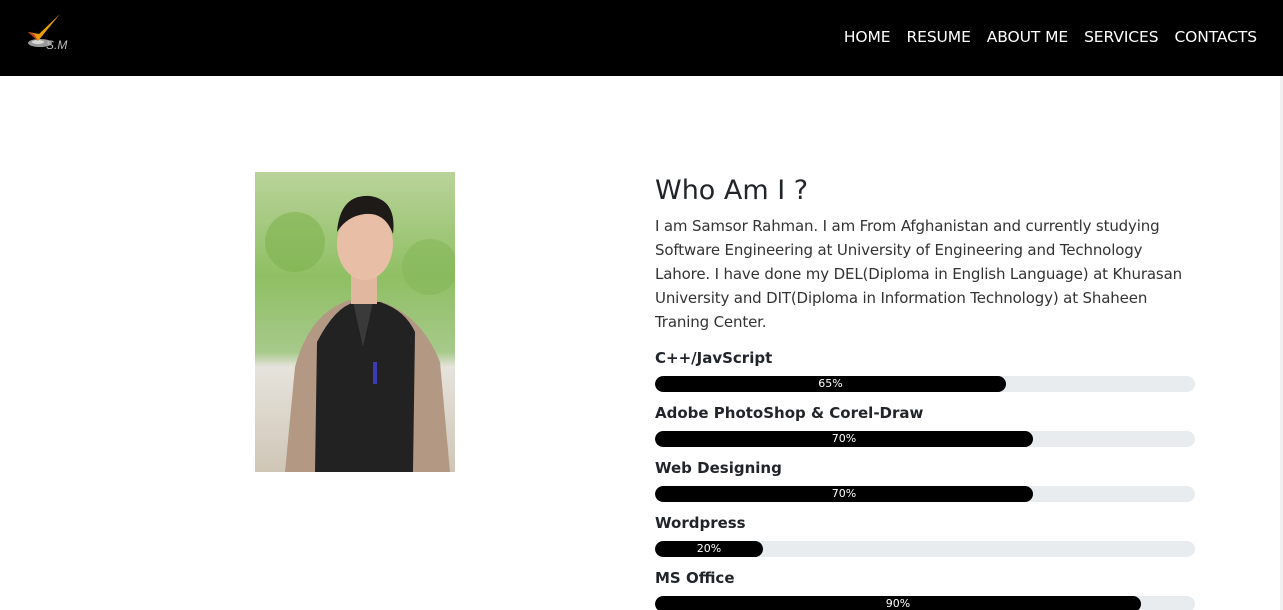  I want to click on skill-item: MS Office 90%, so click(927, 589).